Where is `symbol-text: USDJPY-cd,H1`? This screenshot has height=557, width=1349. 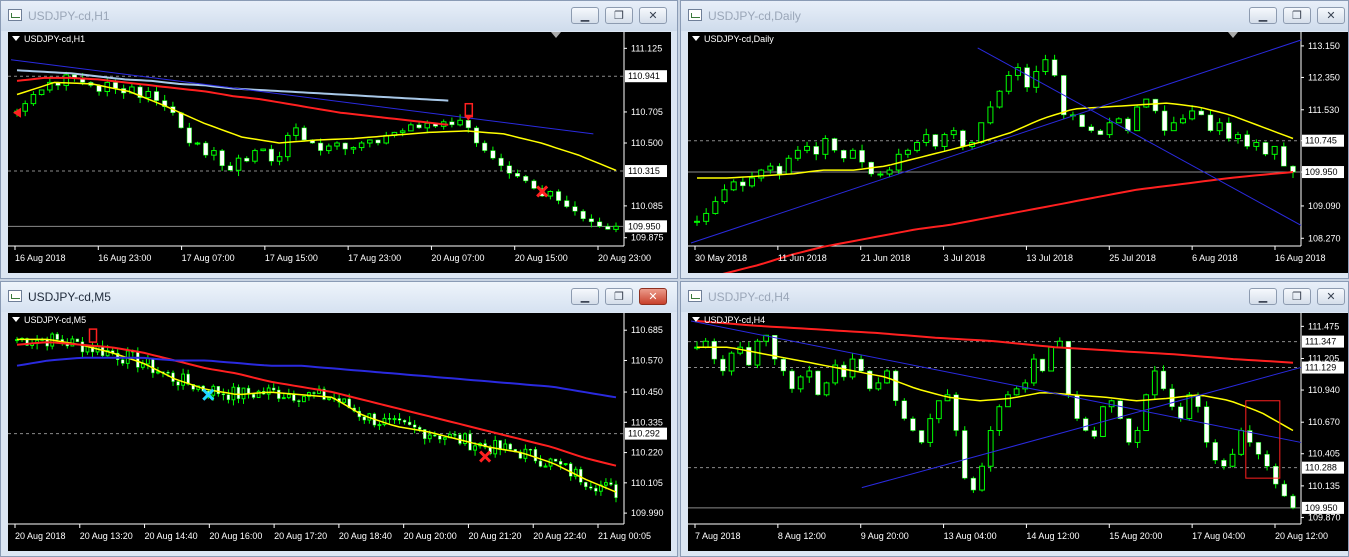 symbol-text: USDJPY-cd,H1 is located at coordinates (55, 39).